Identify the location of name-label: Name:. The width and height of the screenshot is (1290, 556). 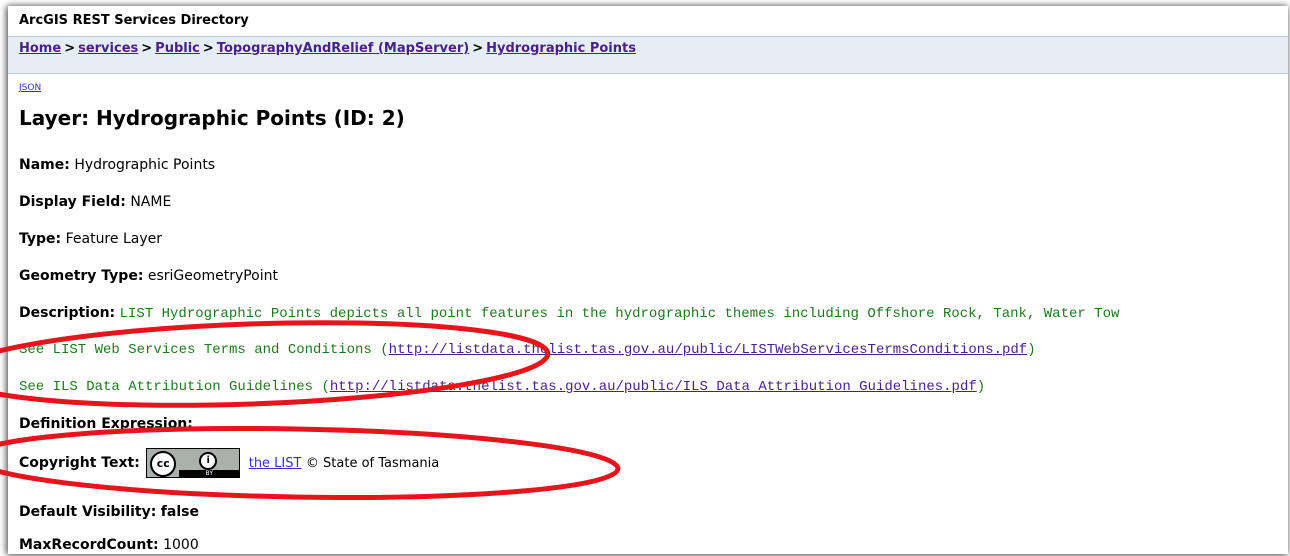
(44, 165).